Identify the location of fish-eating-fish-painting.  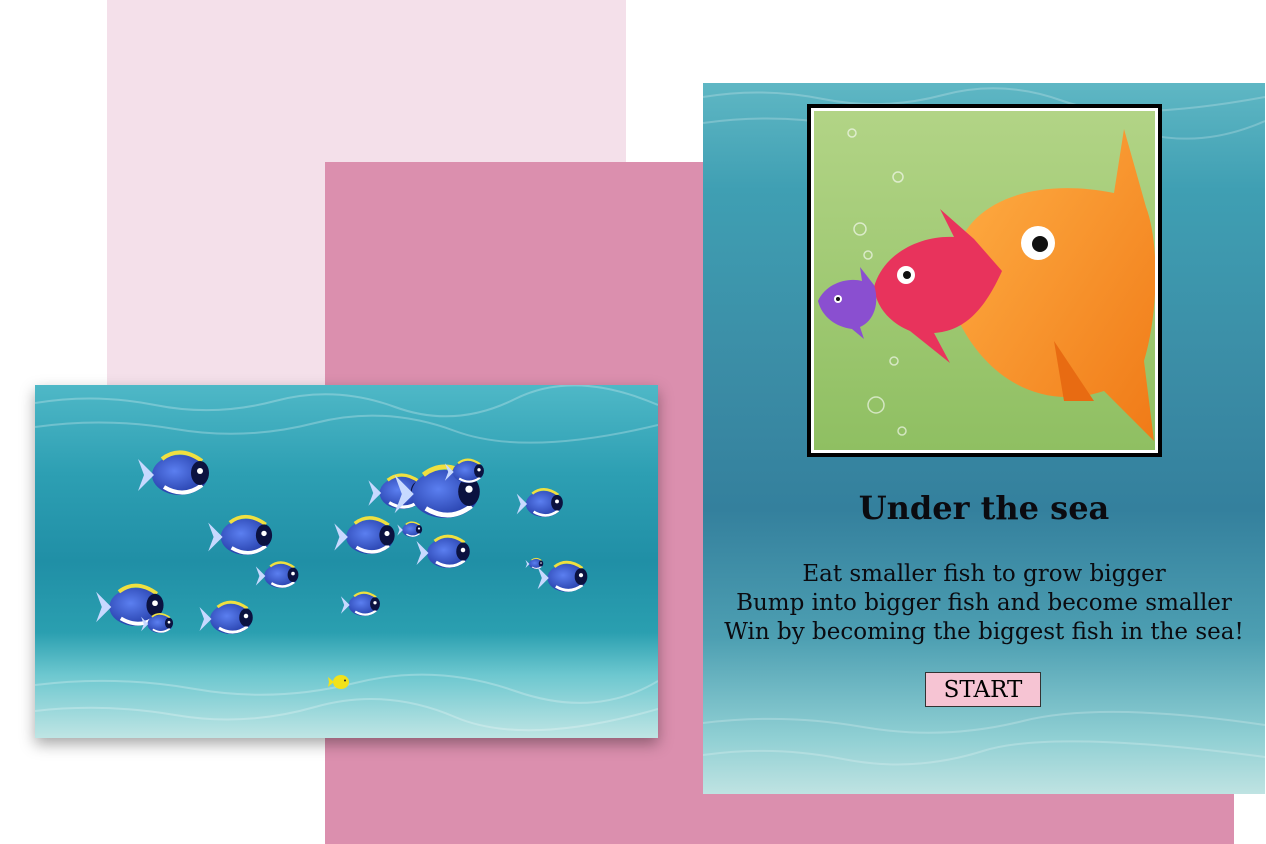
(984, 280).